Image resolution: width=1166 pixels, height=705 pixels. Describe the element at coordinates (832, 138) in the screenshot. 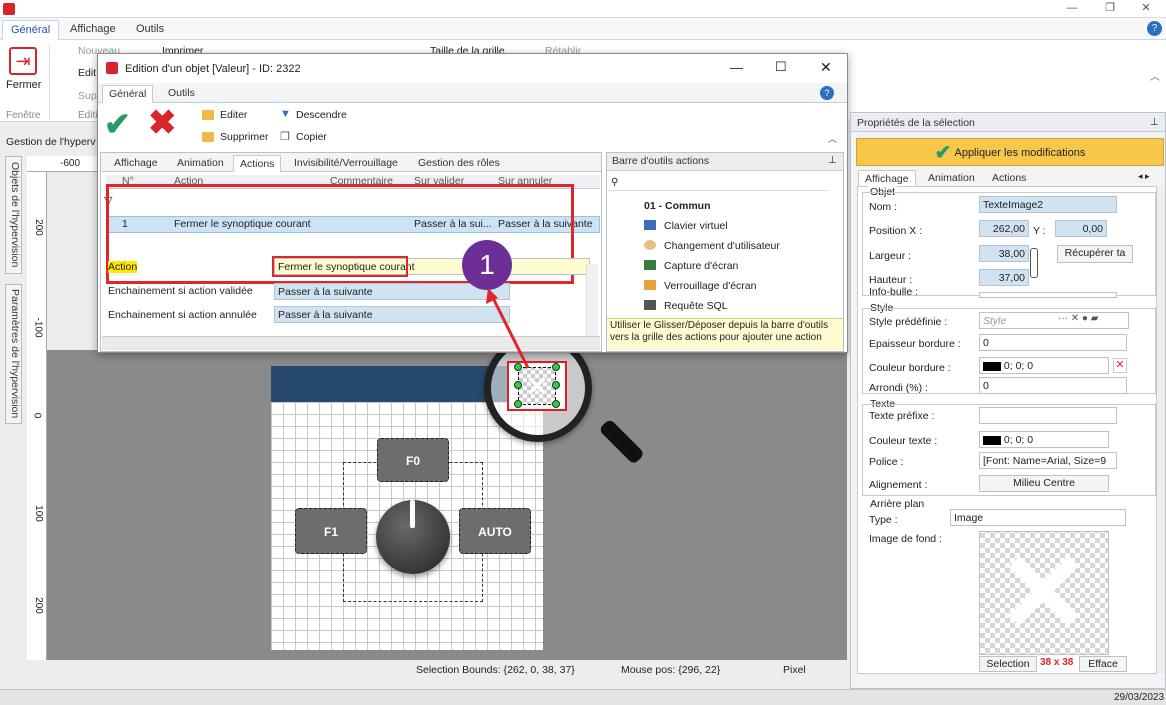

I see `dialog-collapse-icon: ︿` at that location.